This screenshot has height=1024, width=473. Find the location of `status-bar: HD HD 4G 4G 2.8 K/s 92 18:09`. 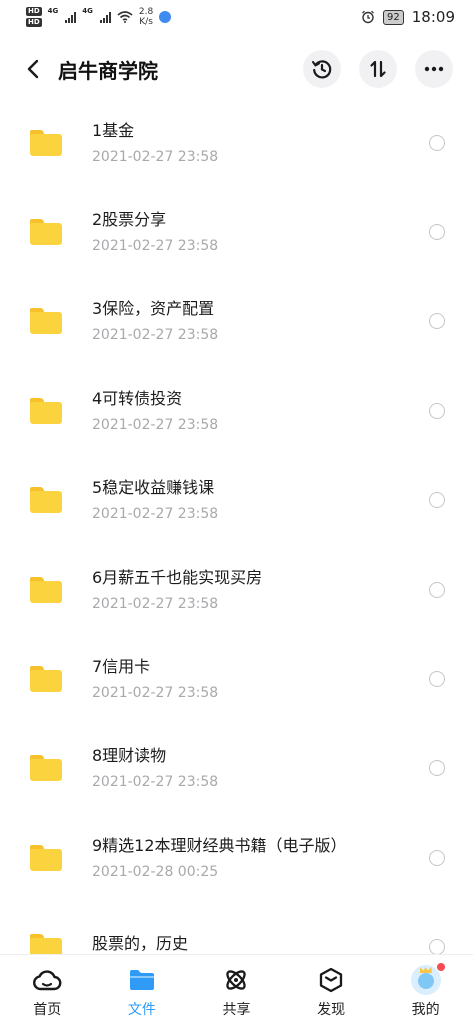

status-bar: HD HD 4G 4G 2.8 K/s 92 18:09 is located at coordinates (236, 17).